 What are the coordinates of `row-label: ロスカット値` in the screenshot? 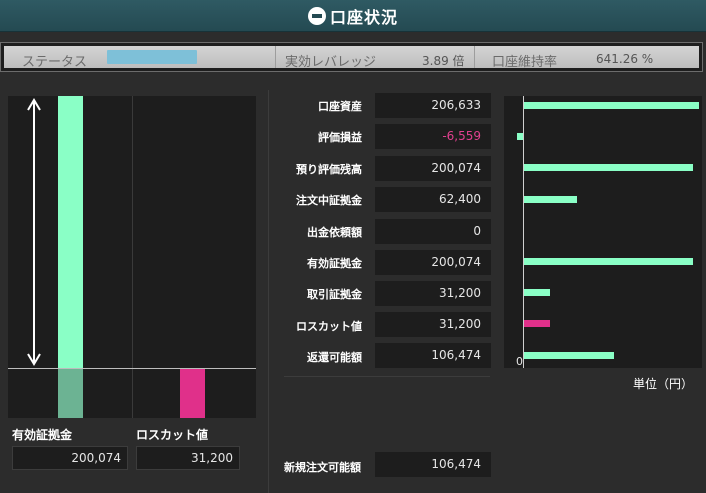 It's located at (329, 326).